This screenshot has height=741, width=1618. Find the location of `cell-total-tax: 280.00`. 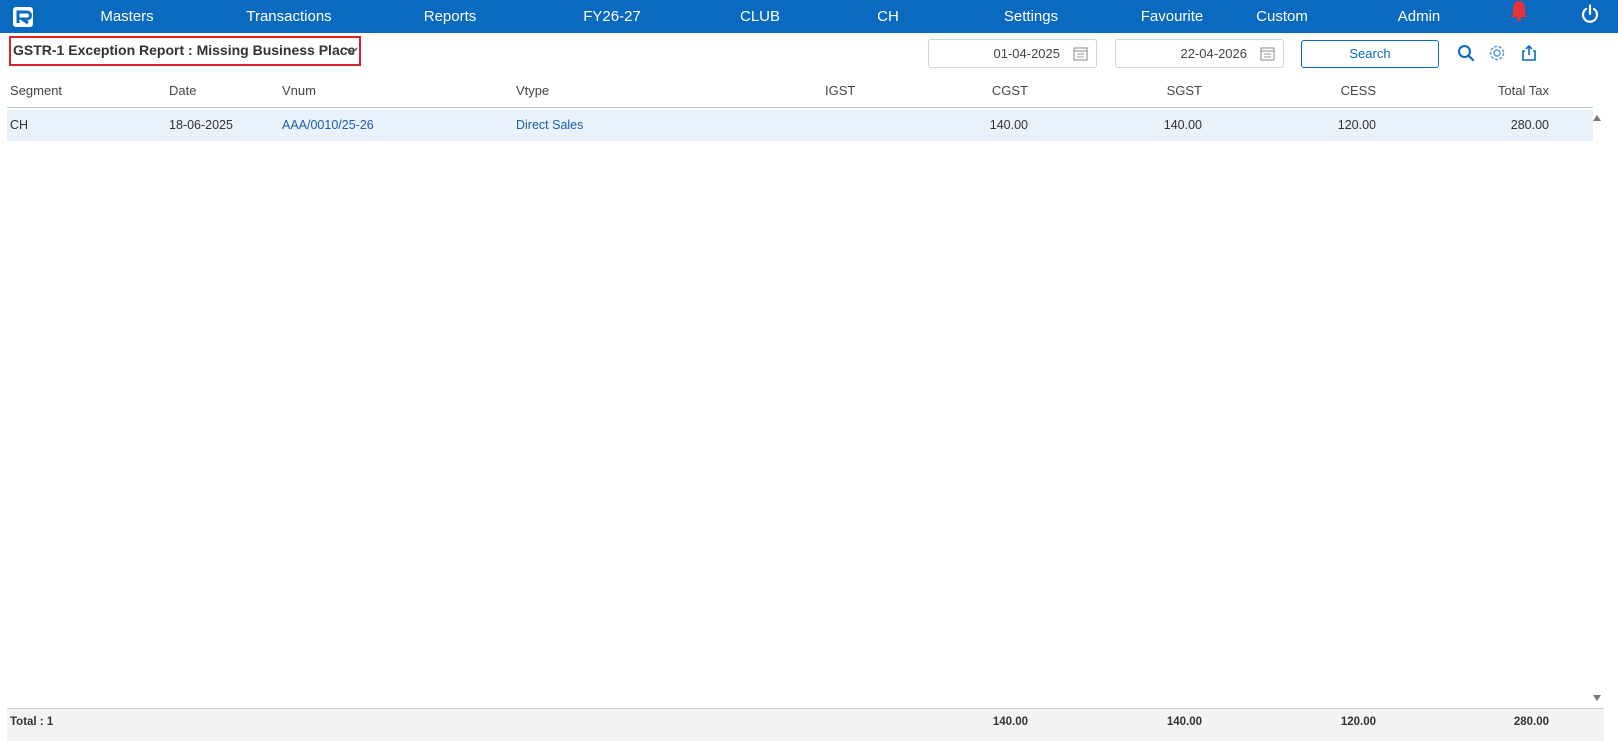

cell-total-tax: 280.00 is located at coordinates (1529, 125).